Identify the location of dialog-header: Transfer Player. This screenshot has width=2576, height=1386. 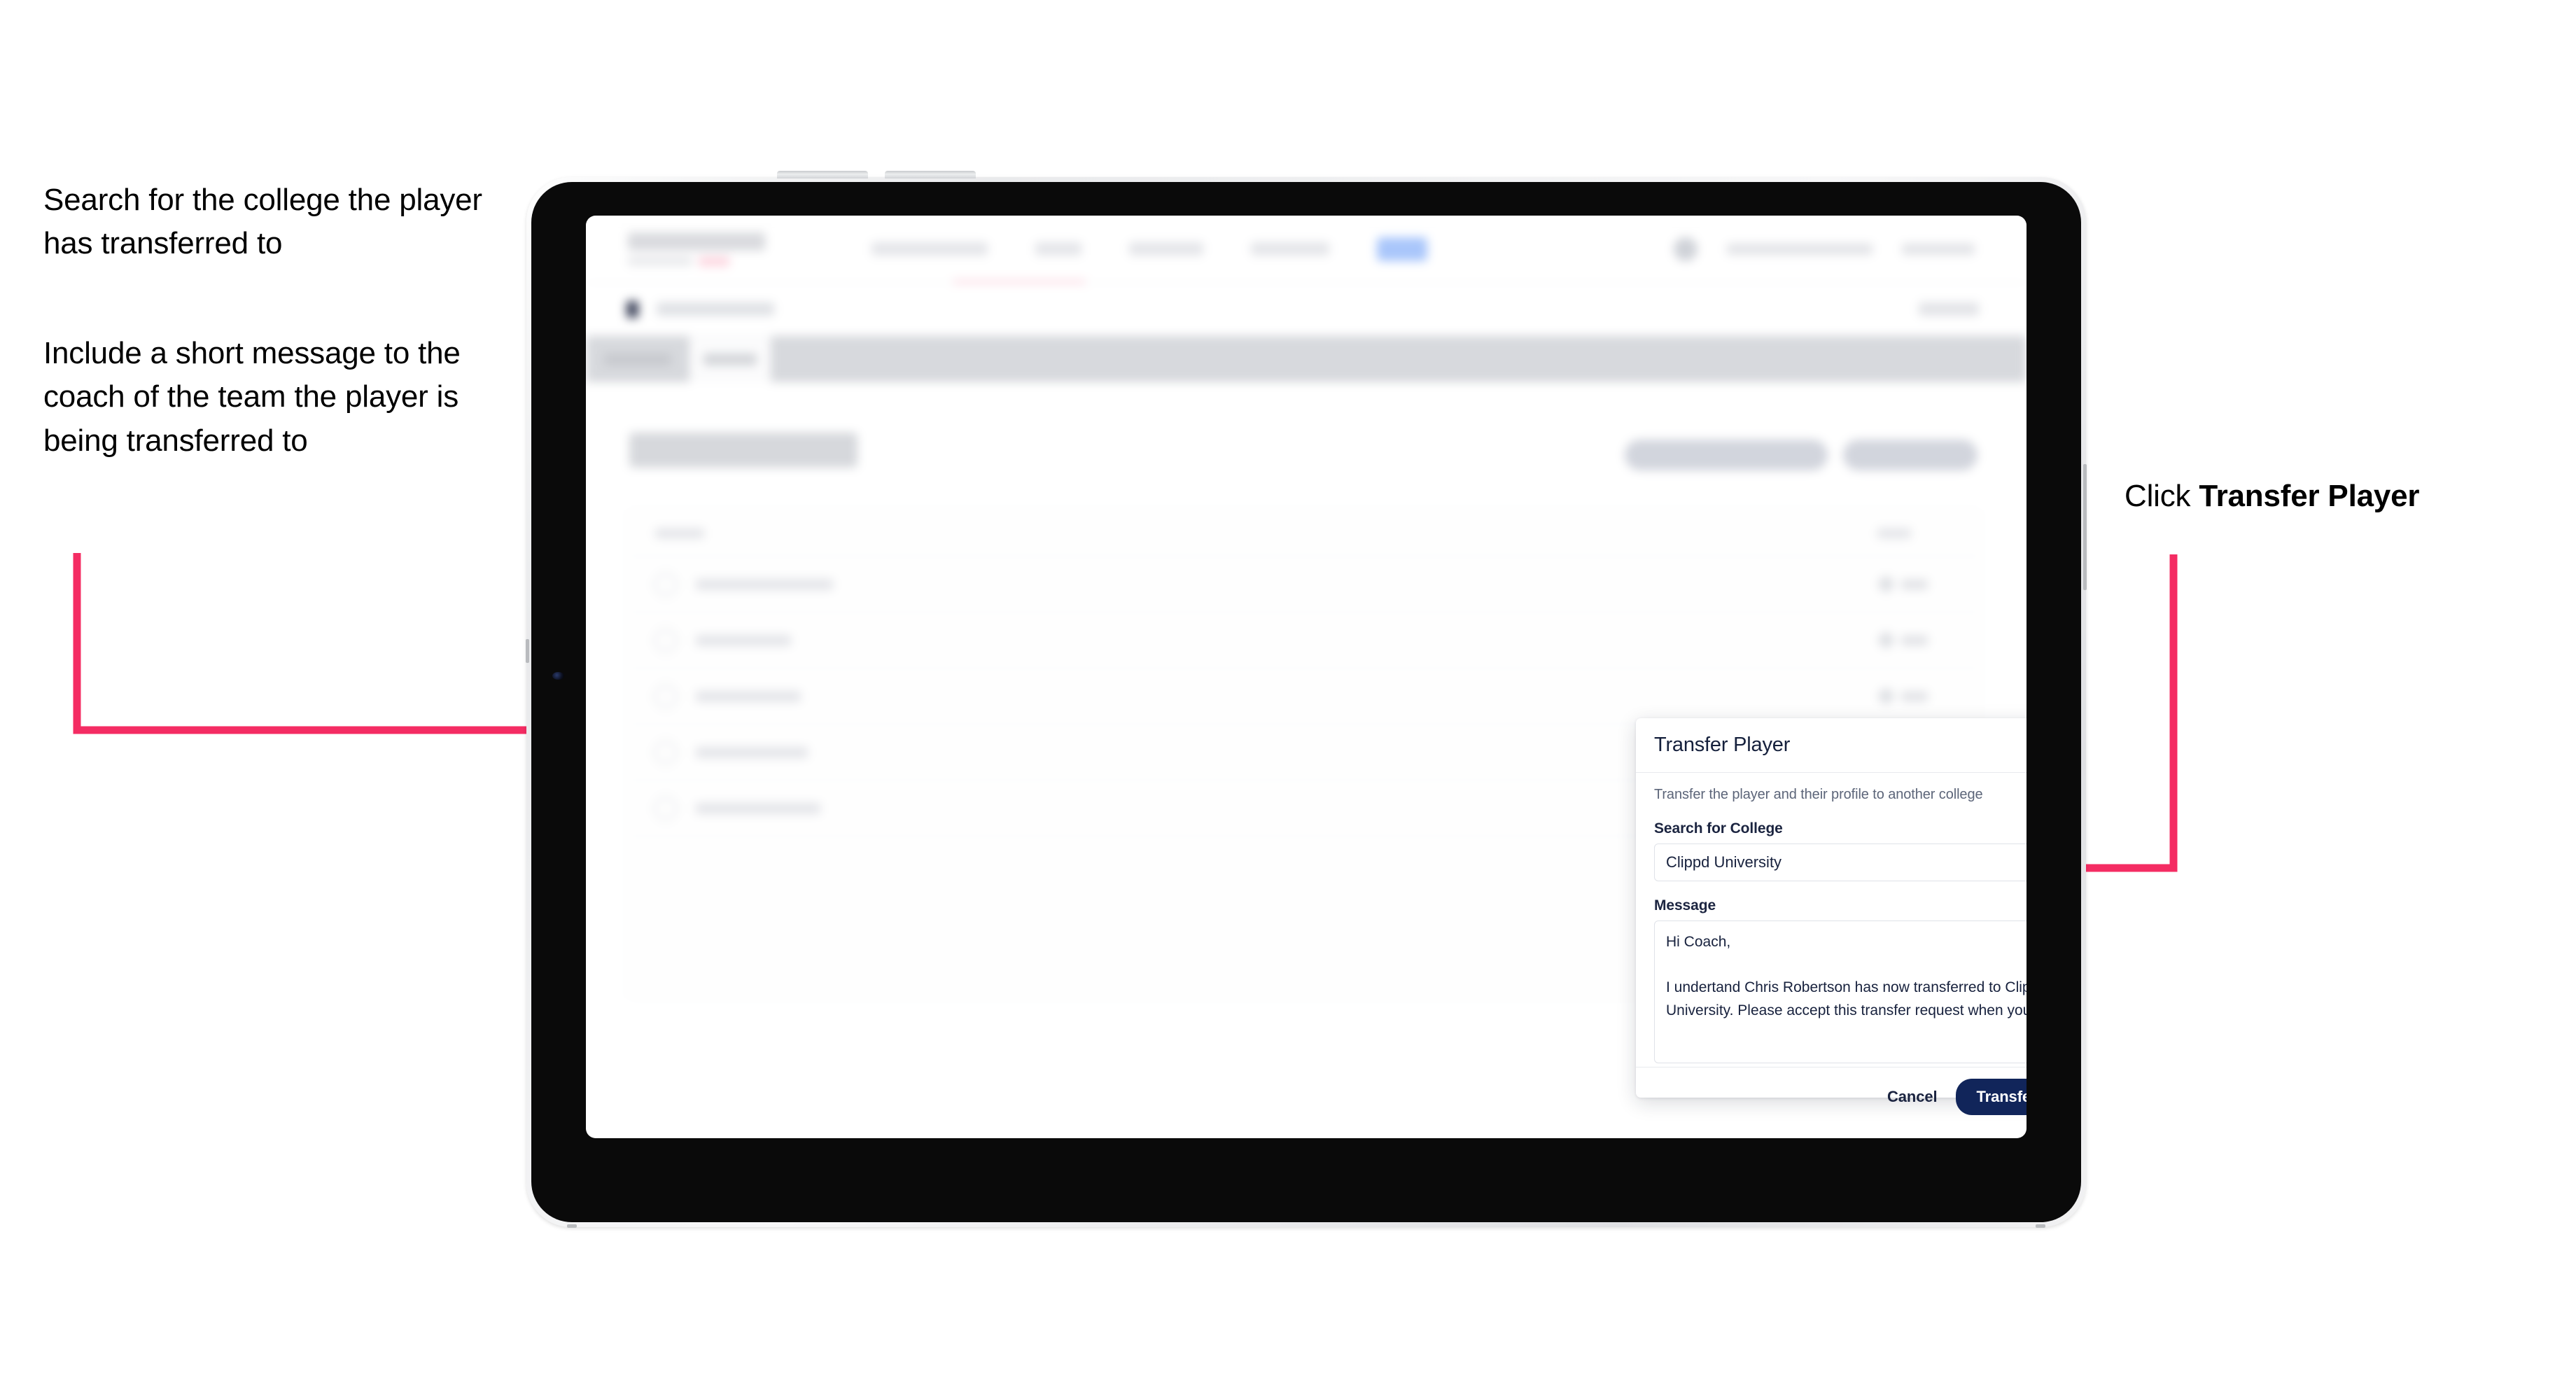
(1831, 745).